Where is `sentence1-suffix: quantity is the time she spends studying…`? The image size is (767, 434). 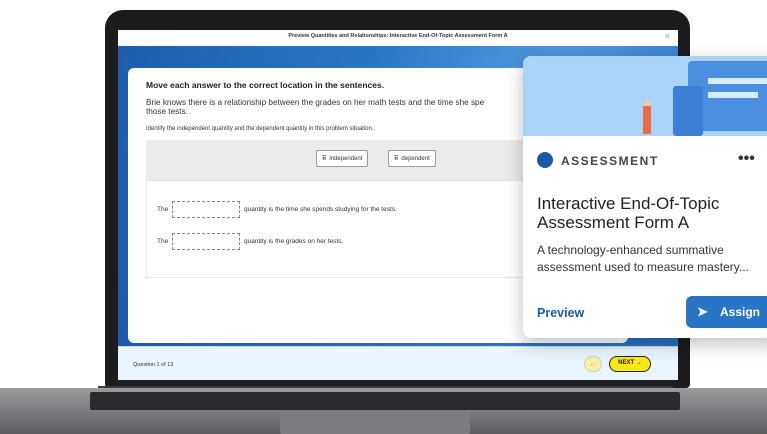 sentence1-suffix: quantity is the time she spends studying… is located at coordinates (320, 209).